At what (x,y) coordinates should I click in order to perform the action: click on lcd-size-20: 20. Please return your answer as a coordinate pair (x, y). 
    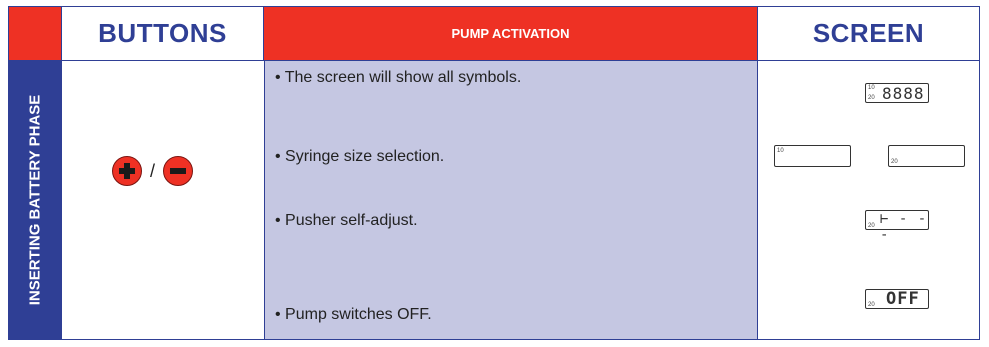
    Looking at the image, I should click on (926, 156).